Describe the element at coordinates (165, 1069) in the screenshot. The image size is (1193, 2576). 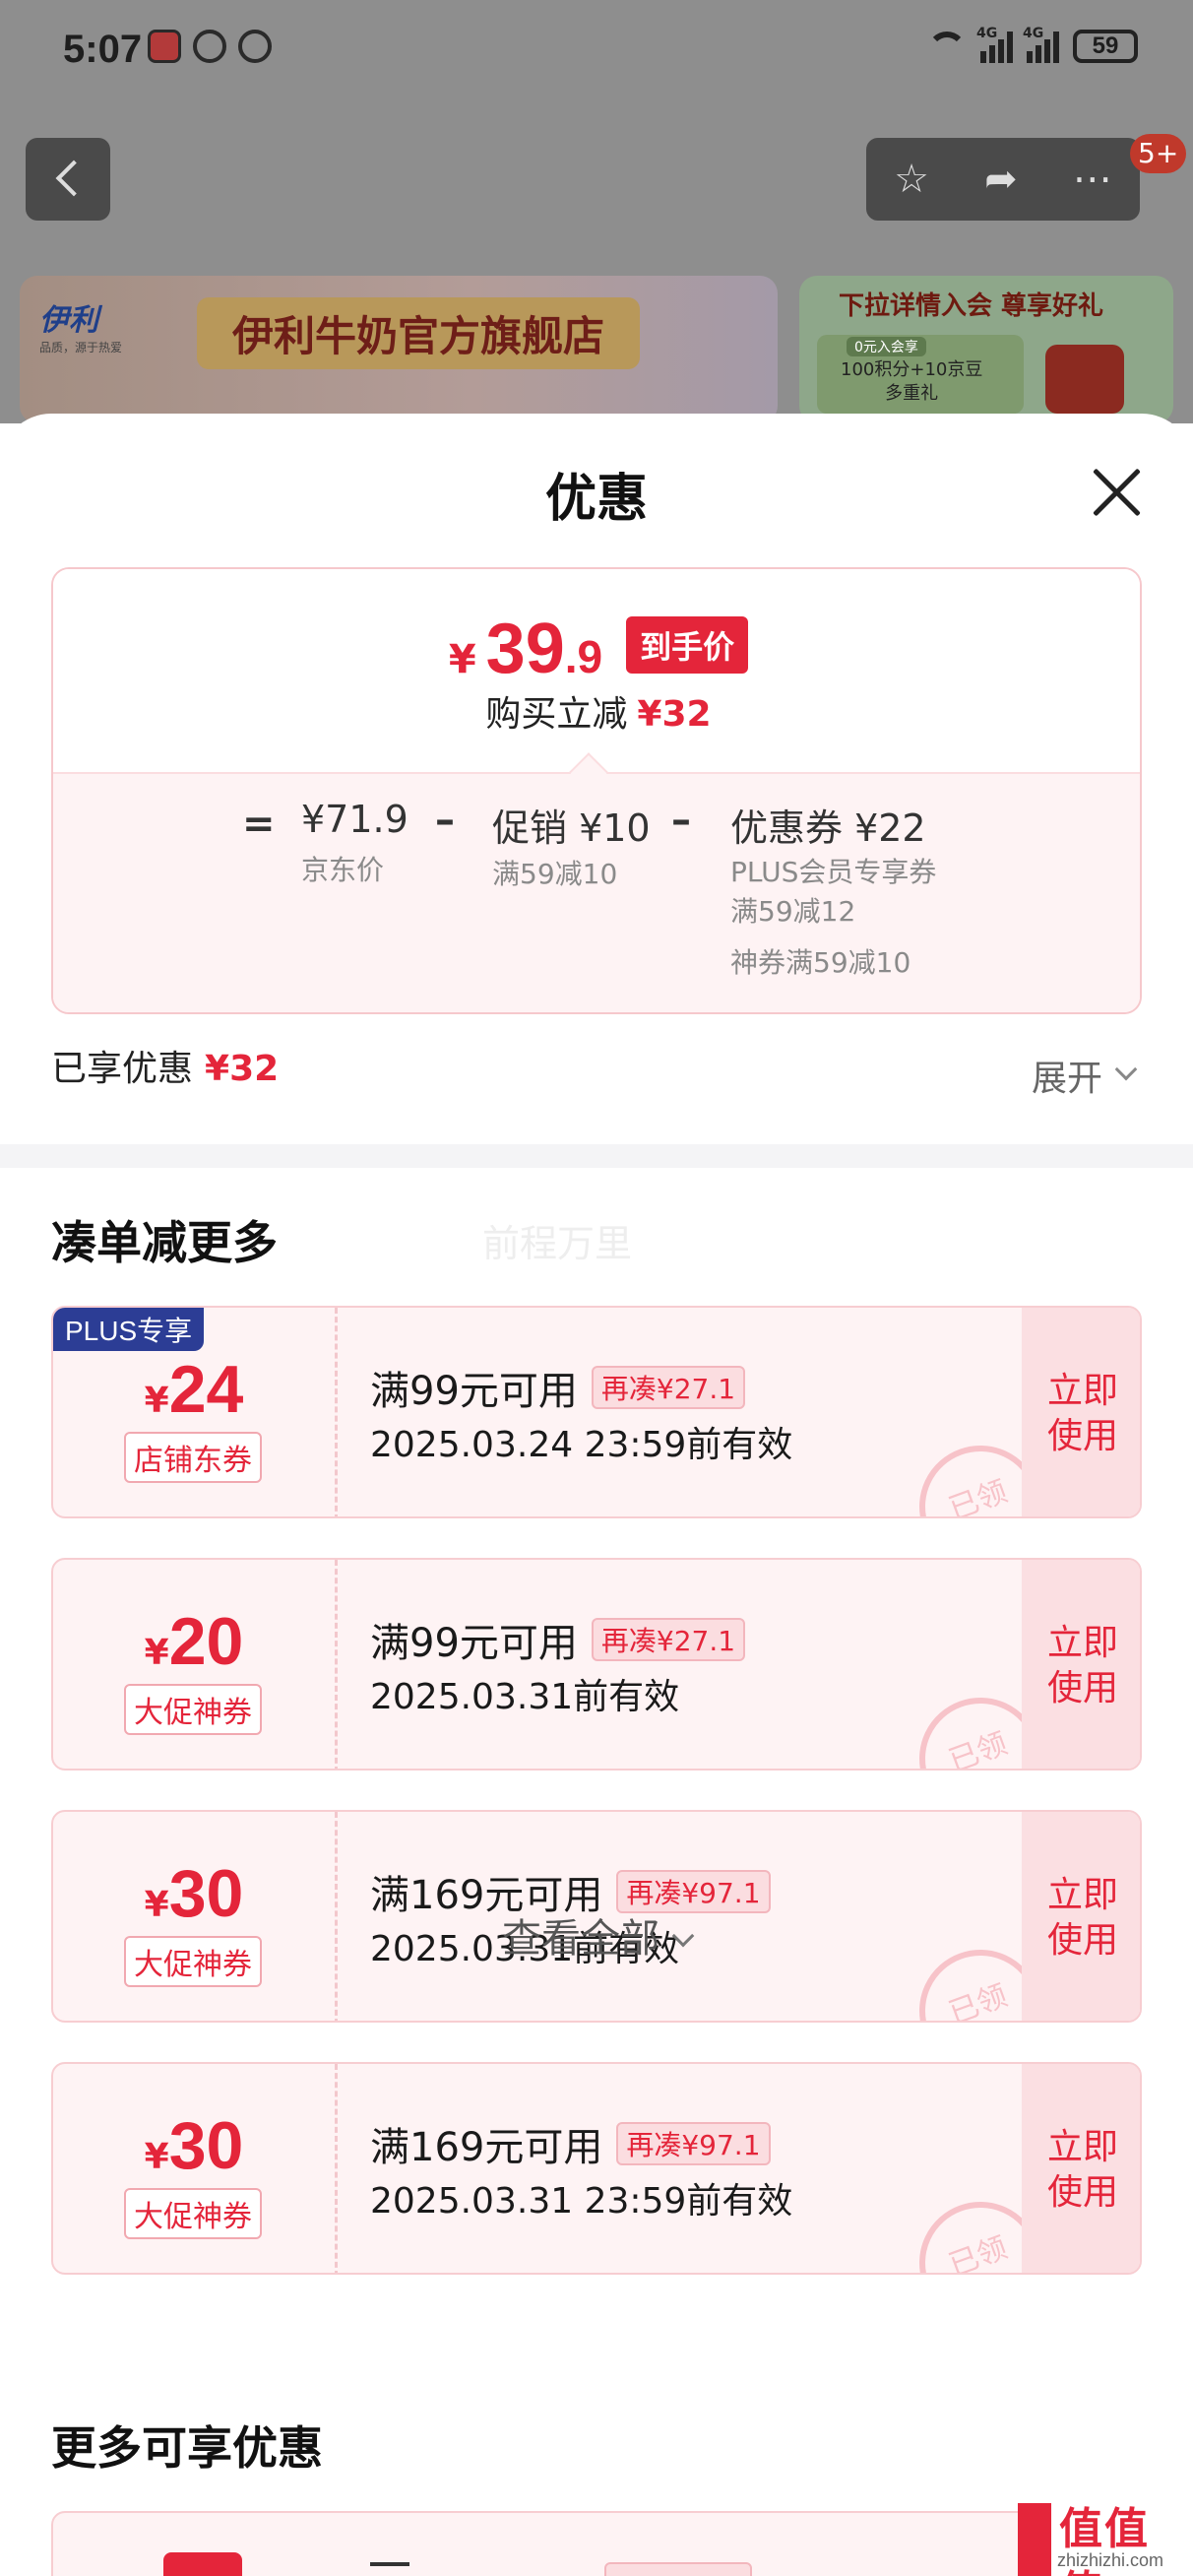
I see `enjoyed-discount: 已享优惠 ¥32` at that location.